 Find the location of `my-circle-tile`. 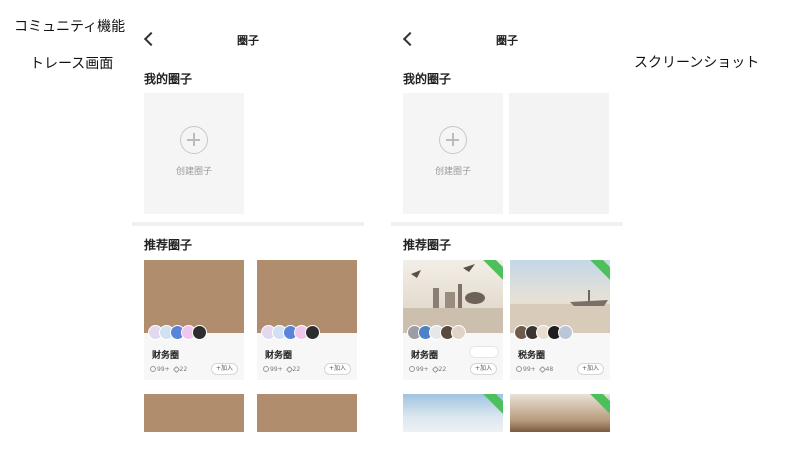

my-circle-tile is located at coordinates (559, 153).